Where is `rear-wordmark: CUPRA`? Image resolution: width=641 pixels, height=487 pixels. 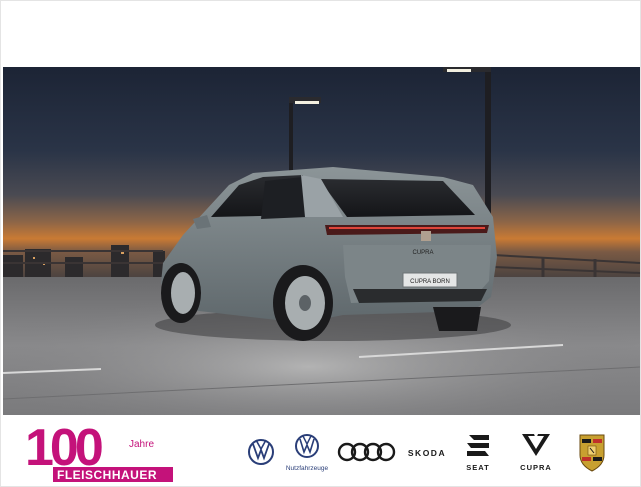
rear-wordmark: CUPRA is located at coordinates (422, 253).